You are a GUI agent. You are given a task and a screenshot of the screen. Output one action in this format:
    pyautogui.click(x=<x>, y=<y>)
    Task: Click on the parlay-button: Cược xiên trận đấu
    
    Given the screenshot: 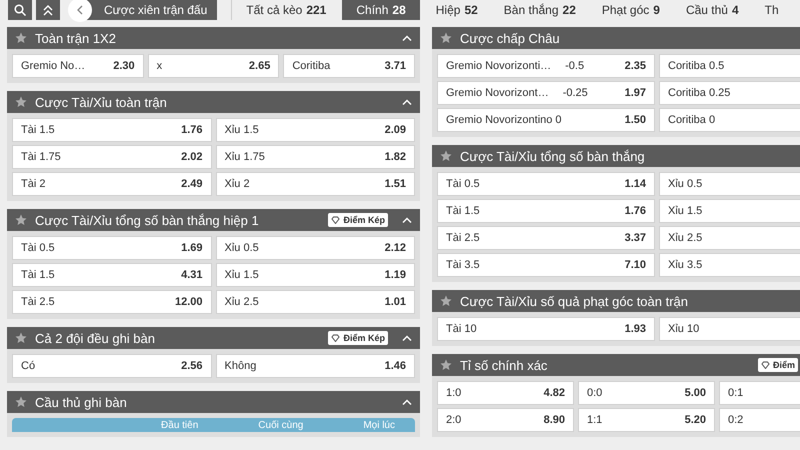 What is the action you would take?
    pyautogui.click(x=152, y=10)
    